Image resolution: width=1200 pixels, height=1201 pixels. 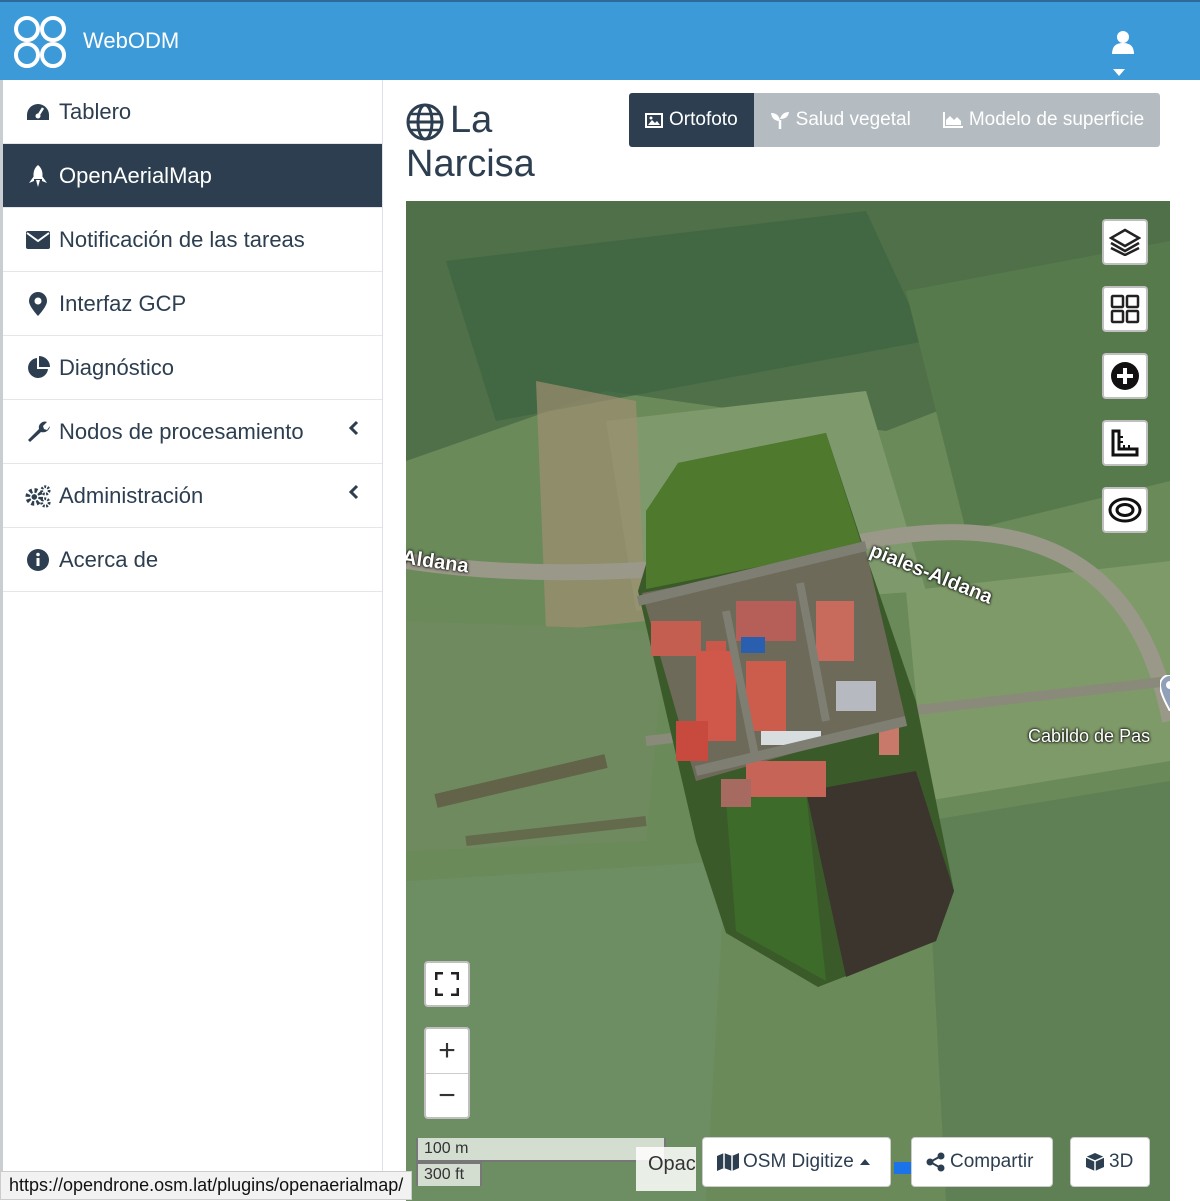 I want to click on sidebar-item-label: Administración, so click(x=131, y=495).